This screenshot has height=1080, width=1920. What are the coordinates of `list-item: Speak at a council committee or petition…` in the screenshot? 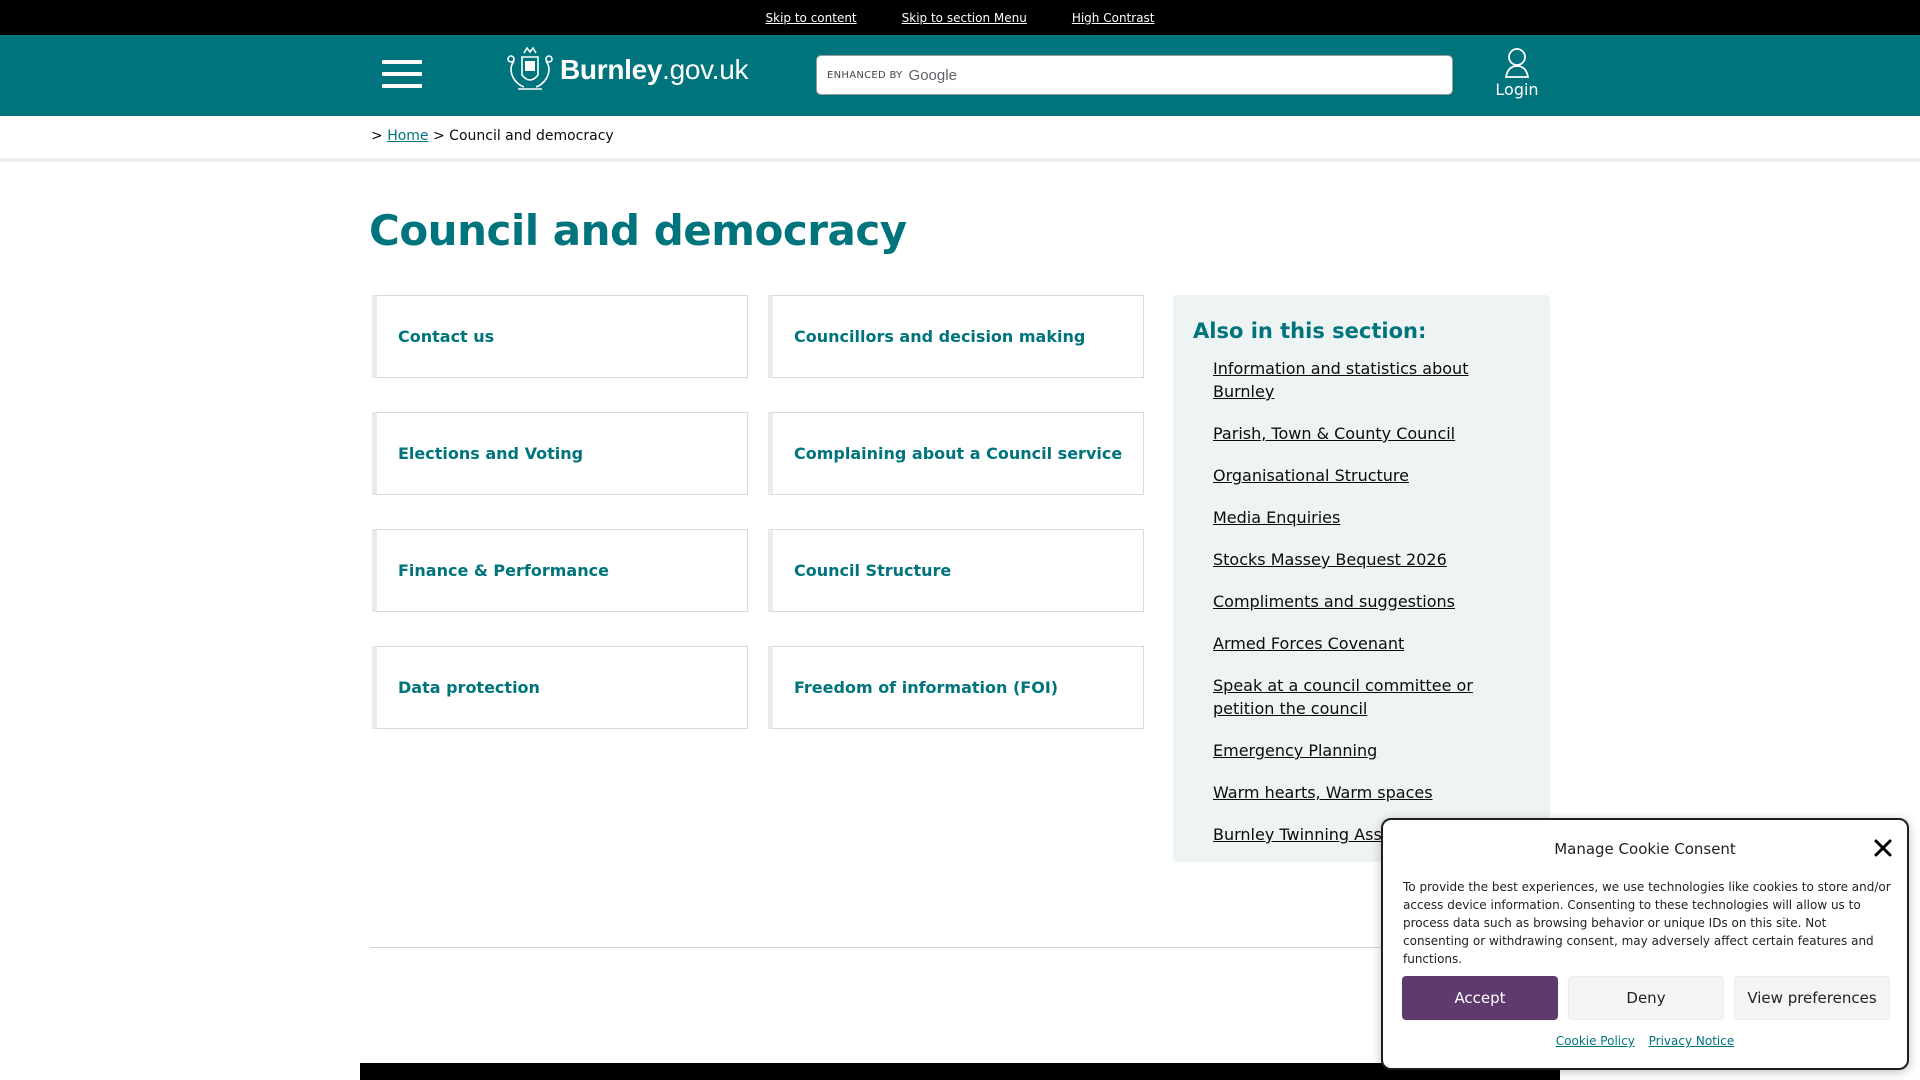 It's located at (1373, 697).